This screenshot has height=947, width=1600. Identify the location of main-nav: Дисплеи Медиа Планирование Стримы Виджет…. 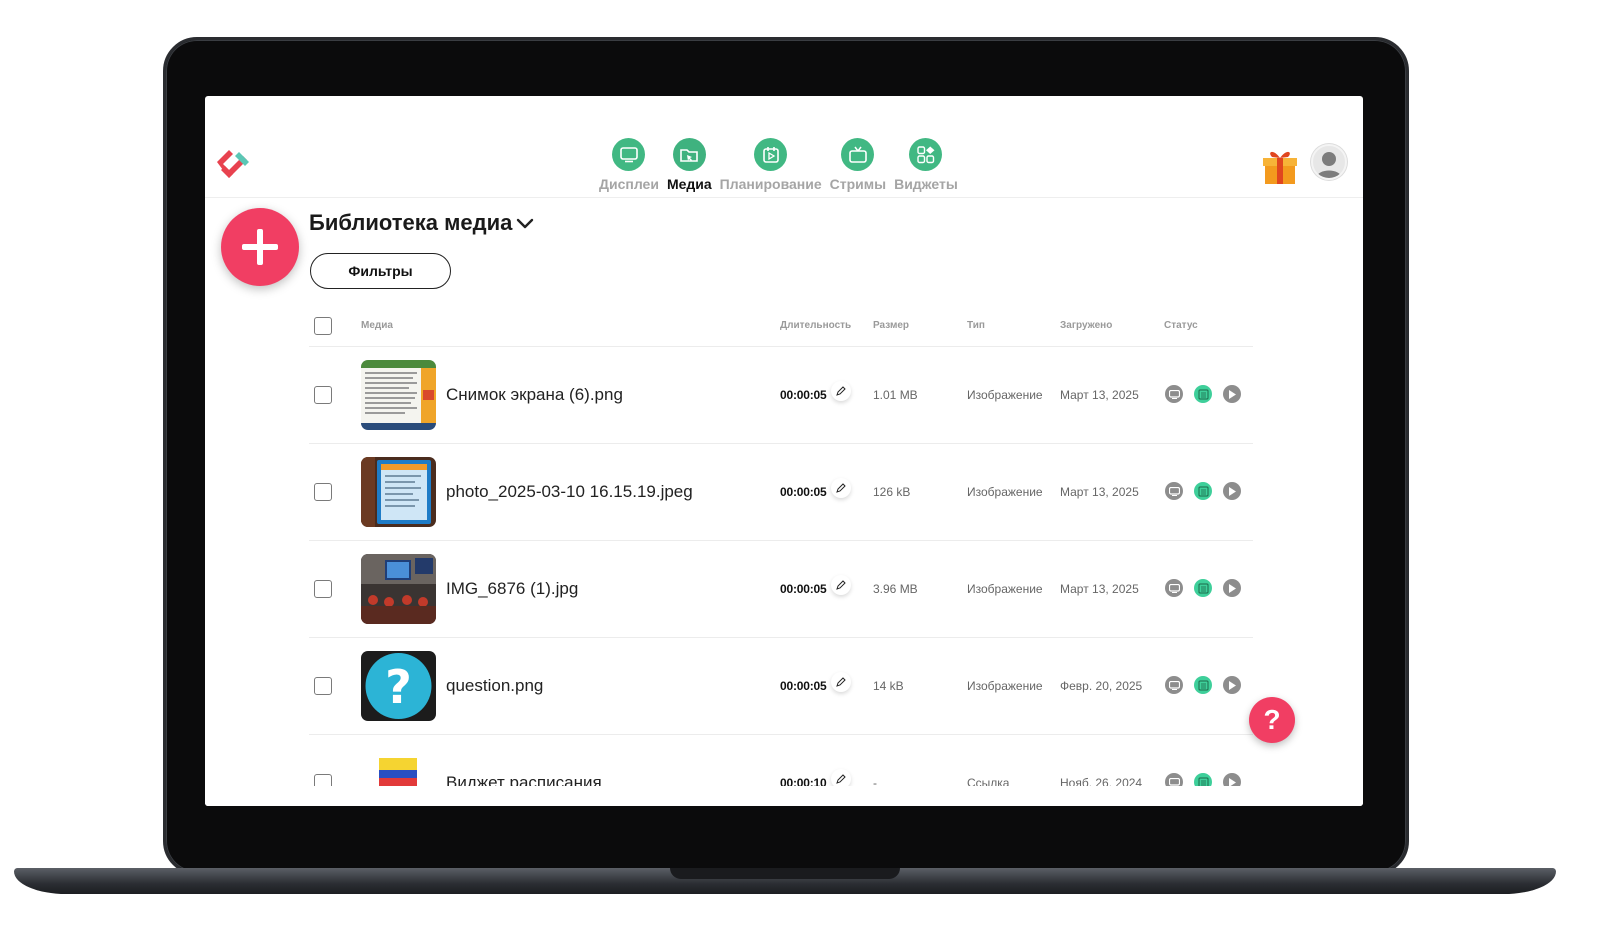
(778, 165).